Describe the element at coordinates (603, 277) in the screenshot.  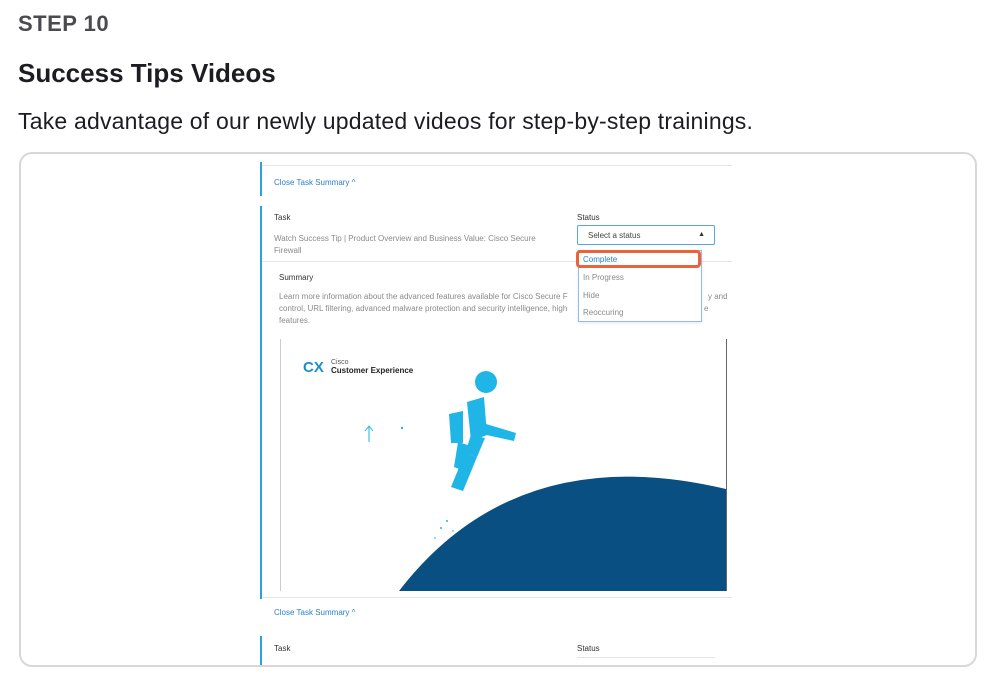
I see `option-in-progress: In Progress` at that location.